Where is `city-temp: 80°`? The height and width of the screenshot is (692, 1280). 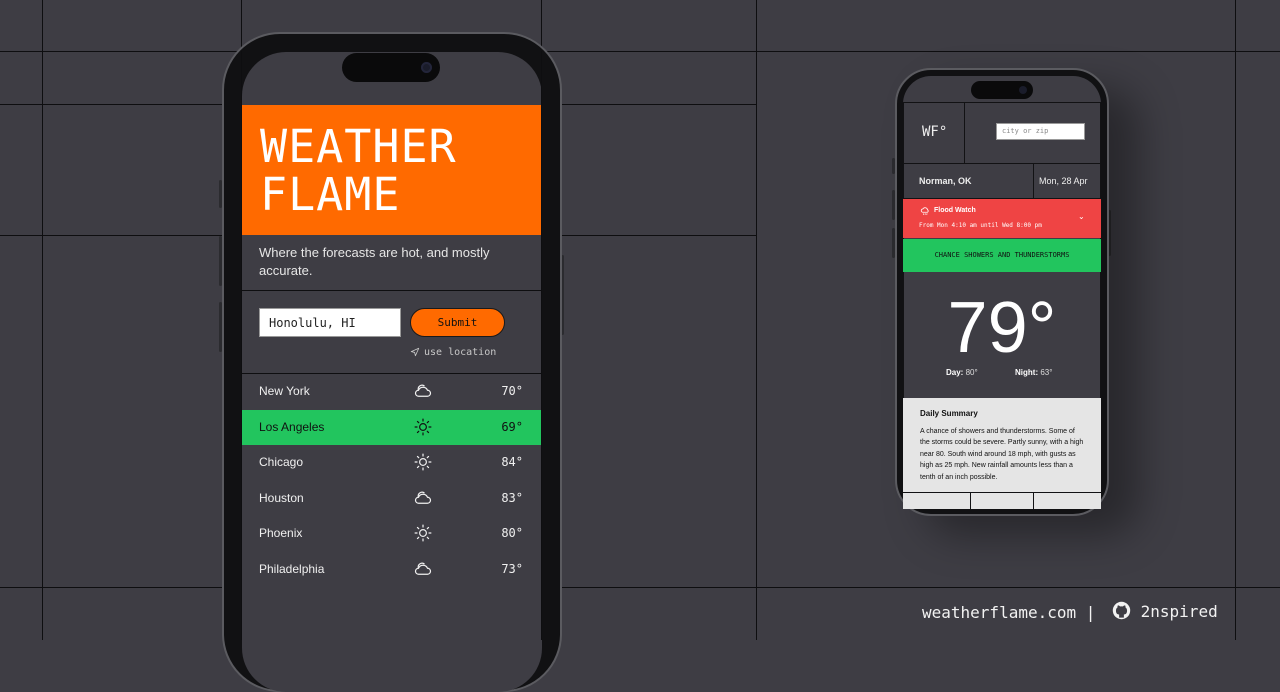 city-temp: 80° is located at coordinates (512, 533).